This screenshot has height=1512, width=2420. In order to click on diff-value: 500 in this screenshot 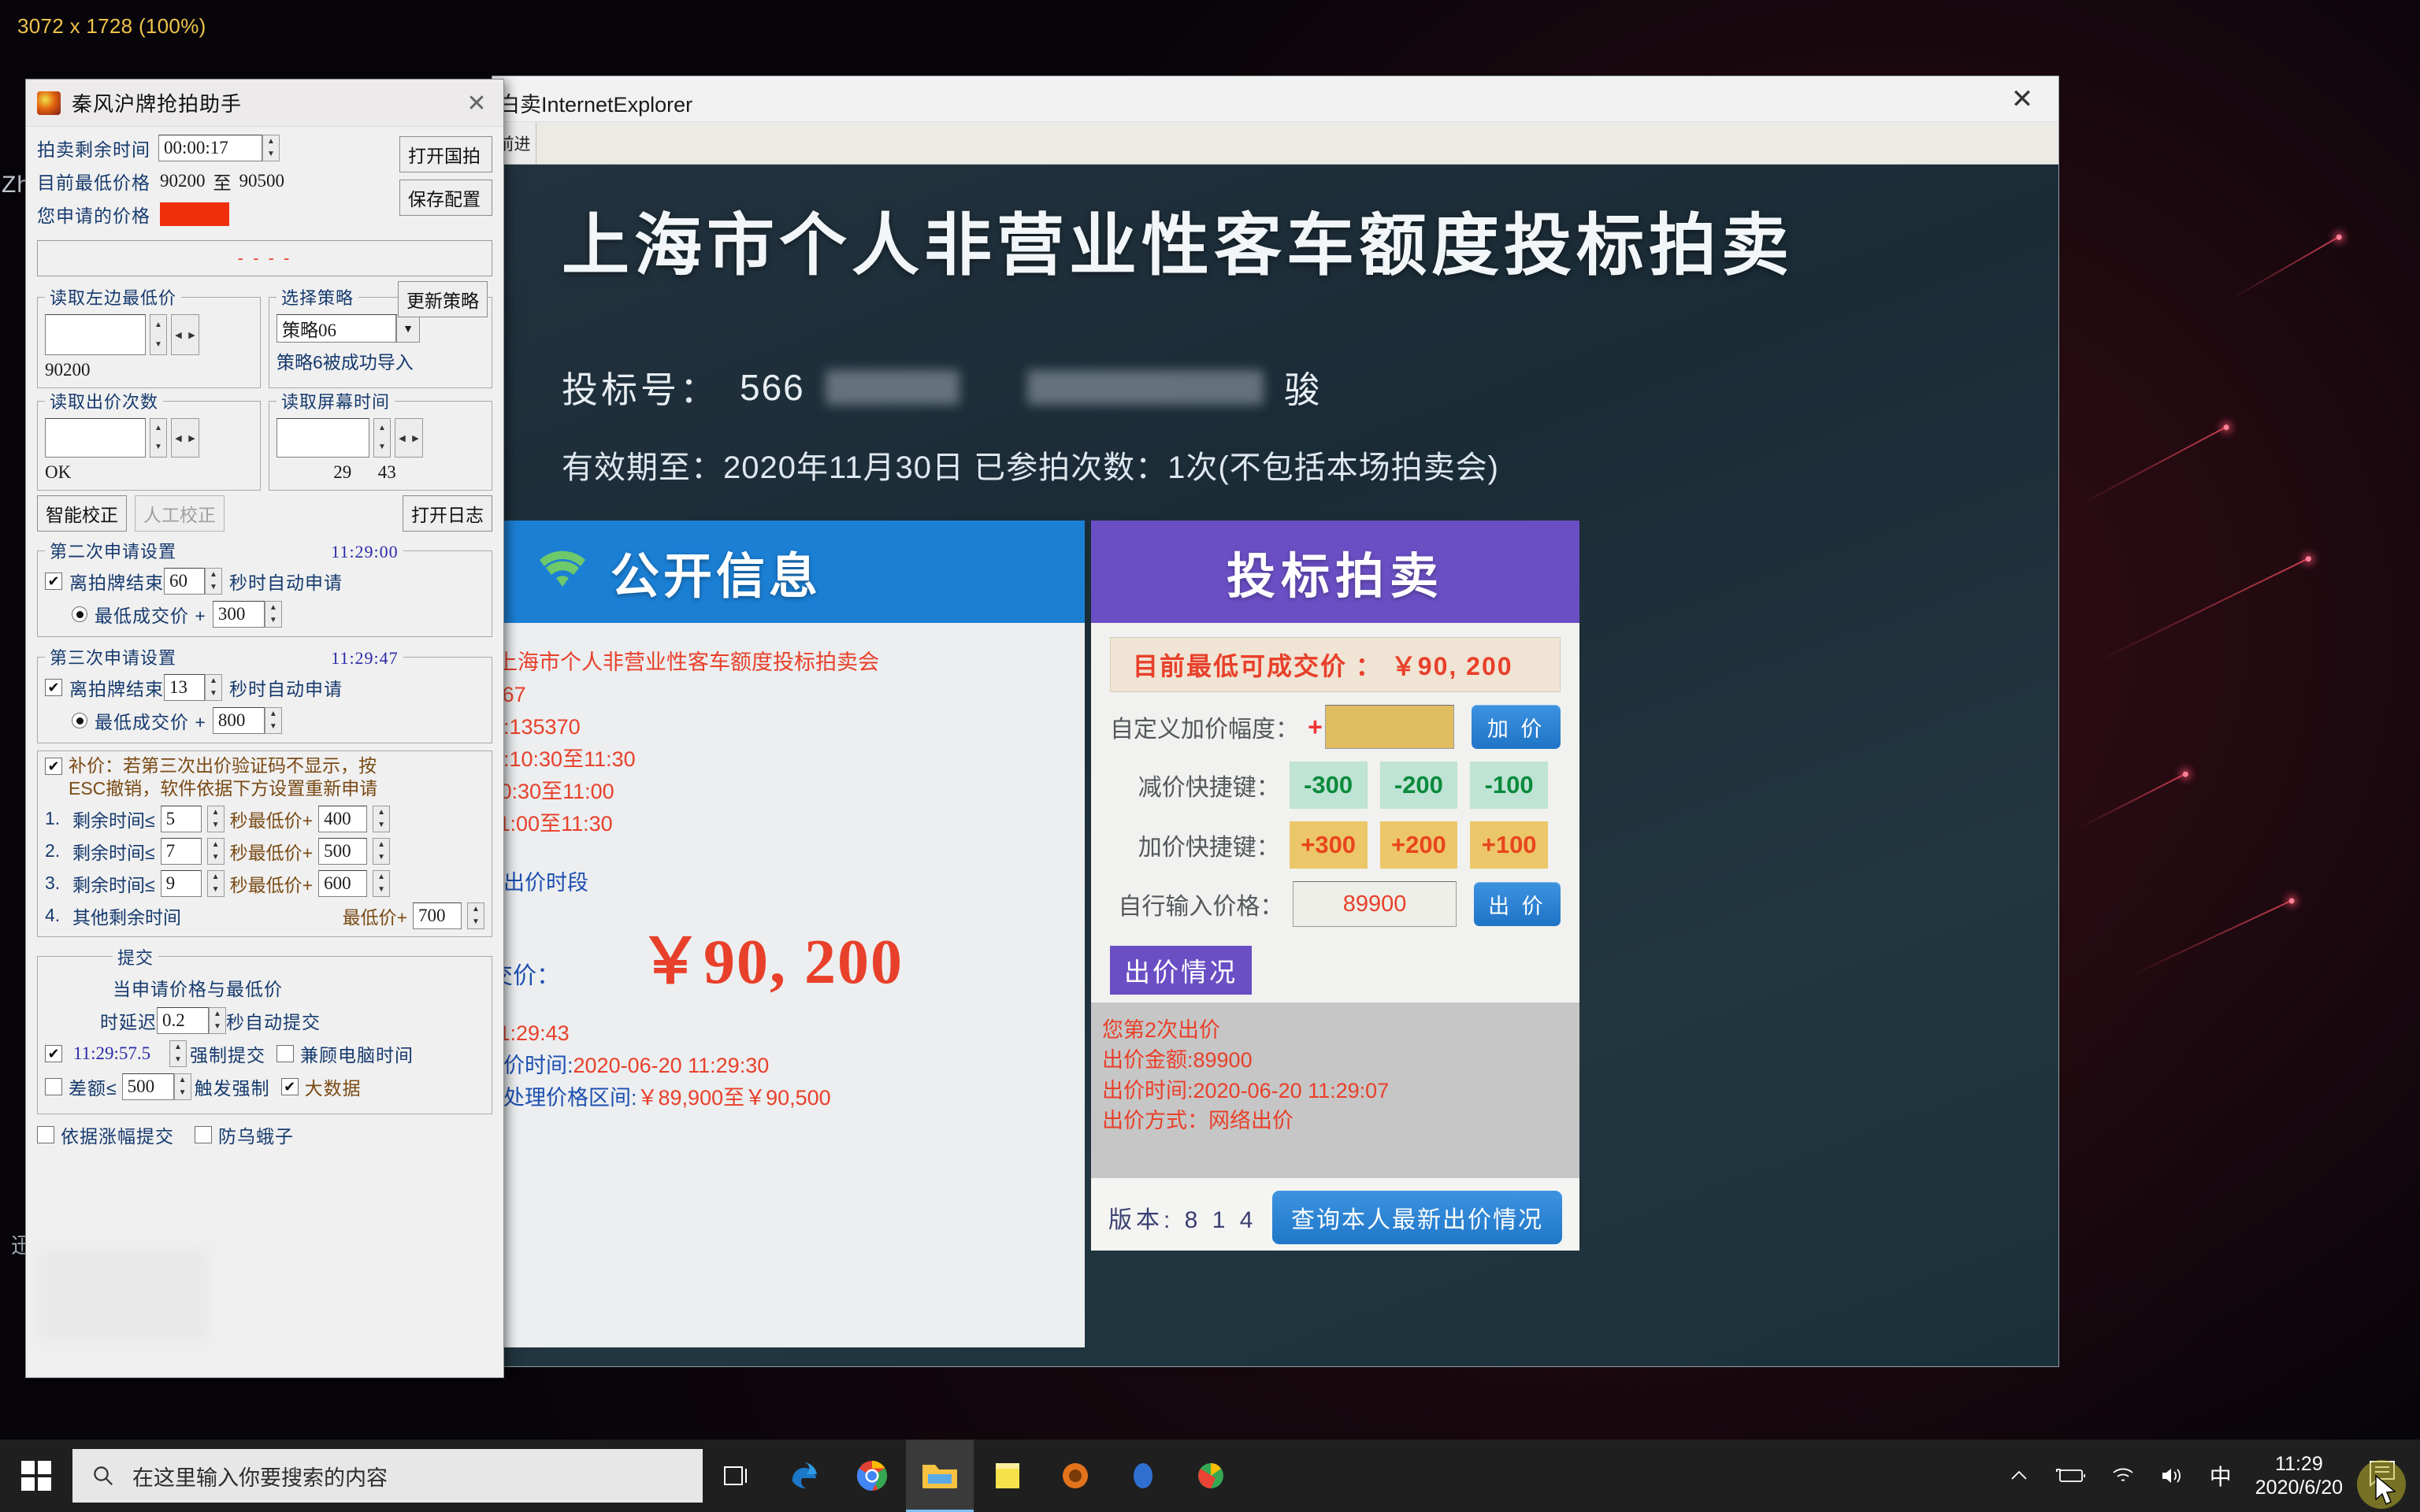, I will do `click(147, 1086)`.